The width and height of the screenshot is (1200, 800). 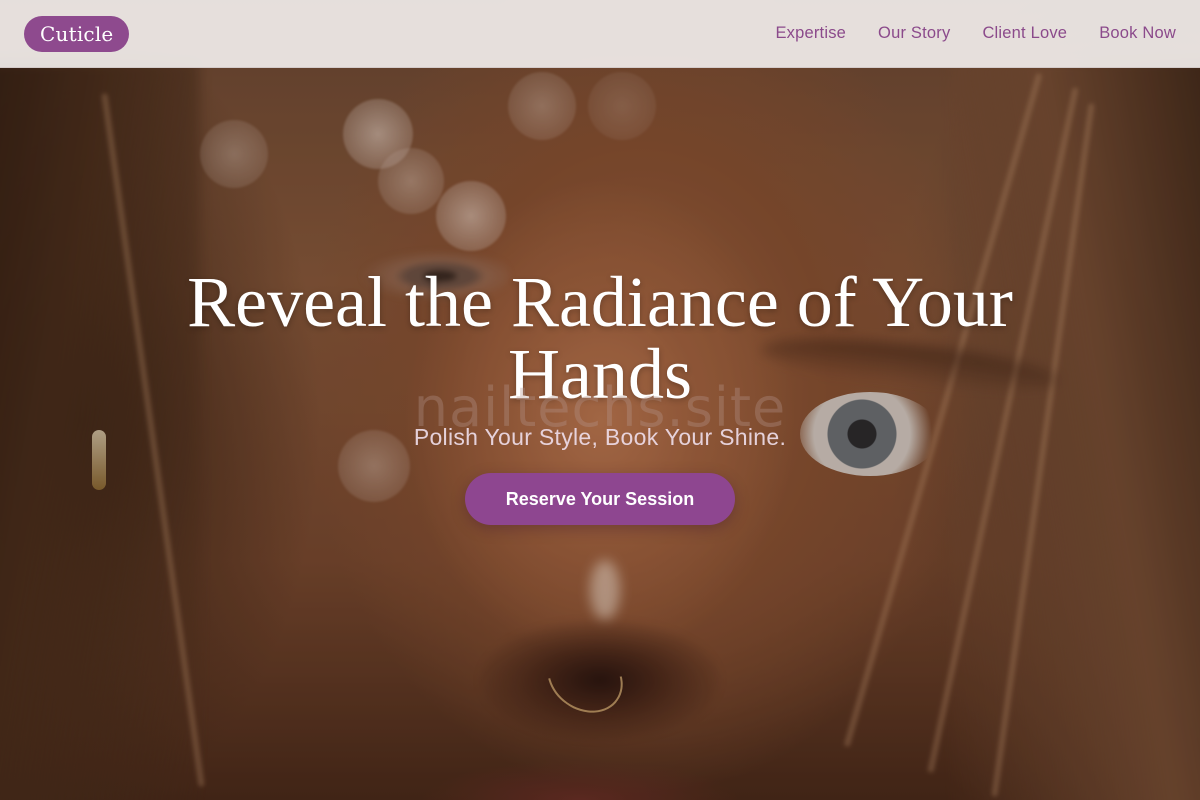 I want to click on hero-subtitle: Polish Your Style, Book Your Shine., so click(x=600, y=437).